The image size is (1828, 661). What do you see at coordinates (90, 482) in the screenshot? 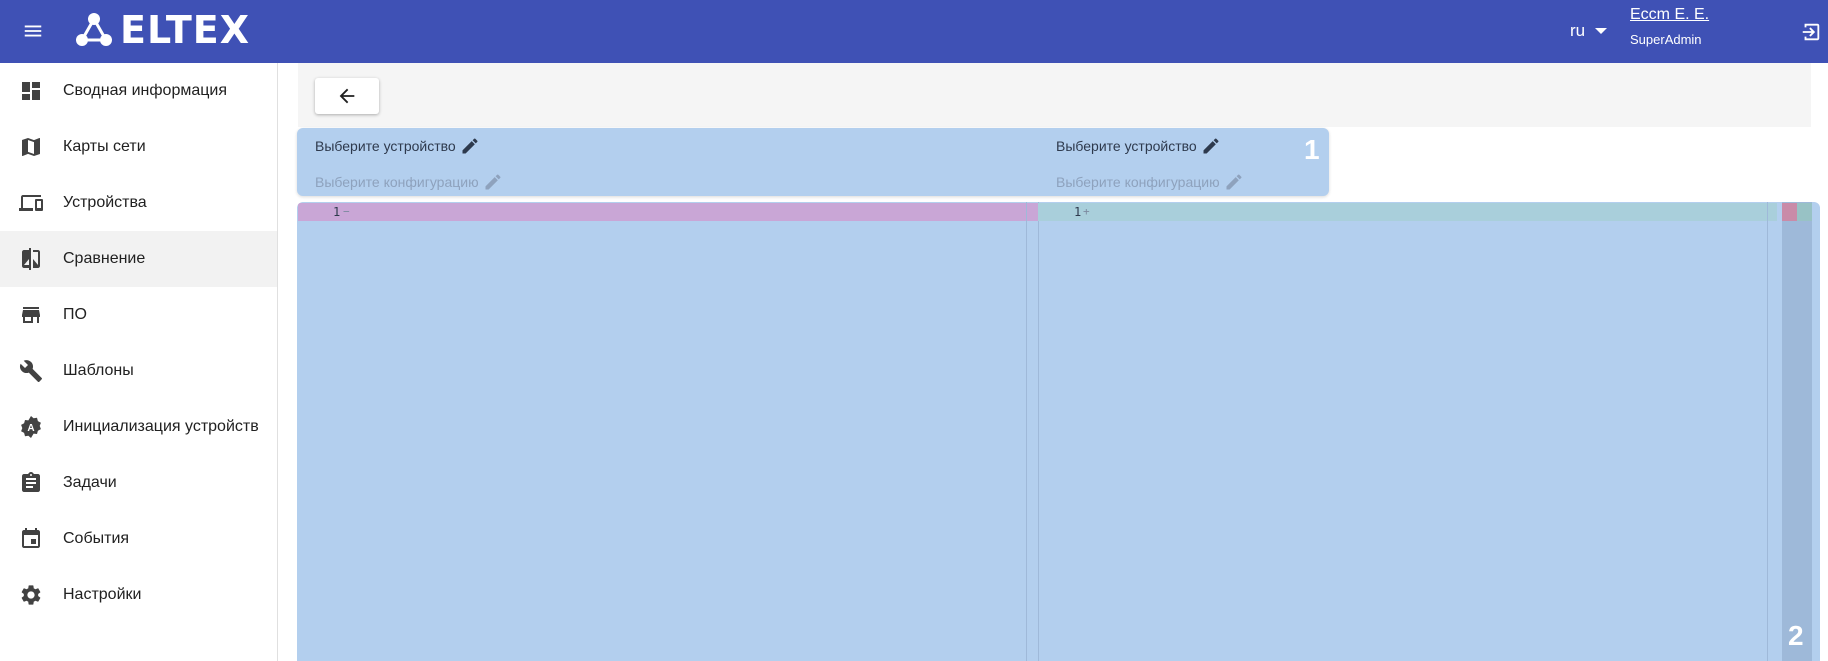
I see `sidebar-item-label: Задачи` at bounding box center [90, 482].